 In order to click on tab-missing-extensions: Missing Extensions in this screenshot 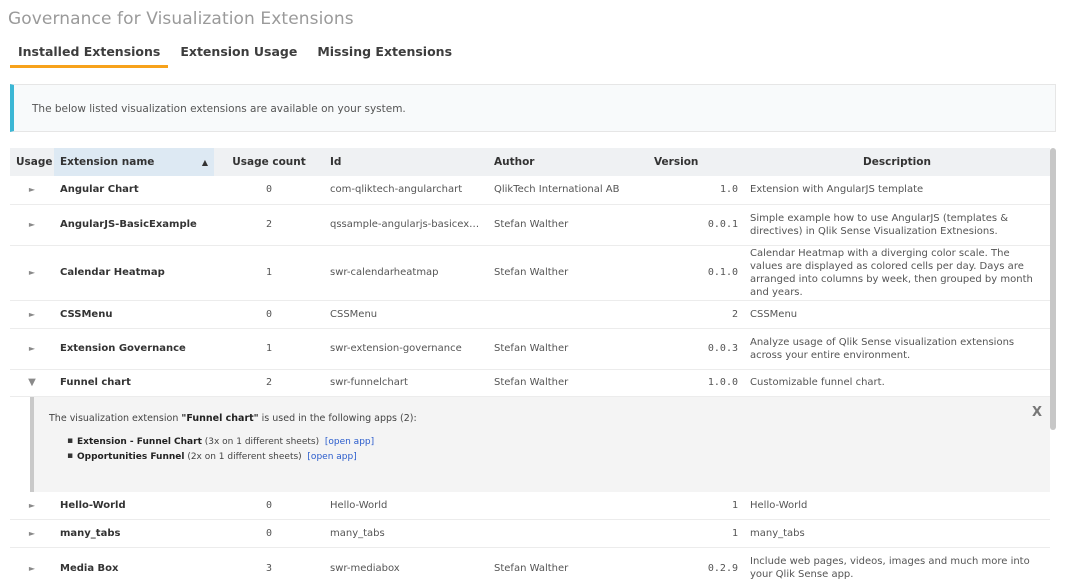, I will do `click(384, 55)`.